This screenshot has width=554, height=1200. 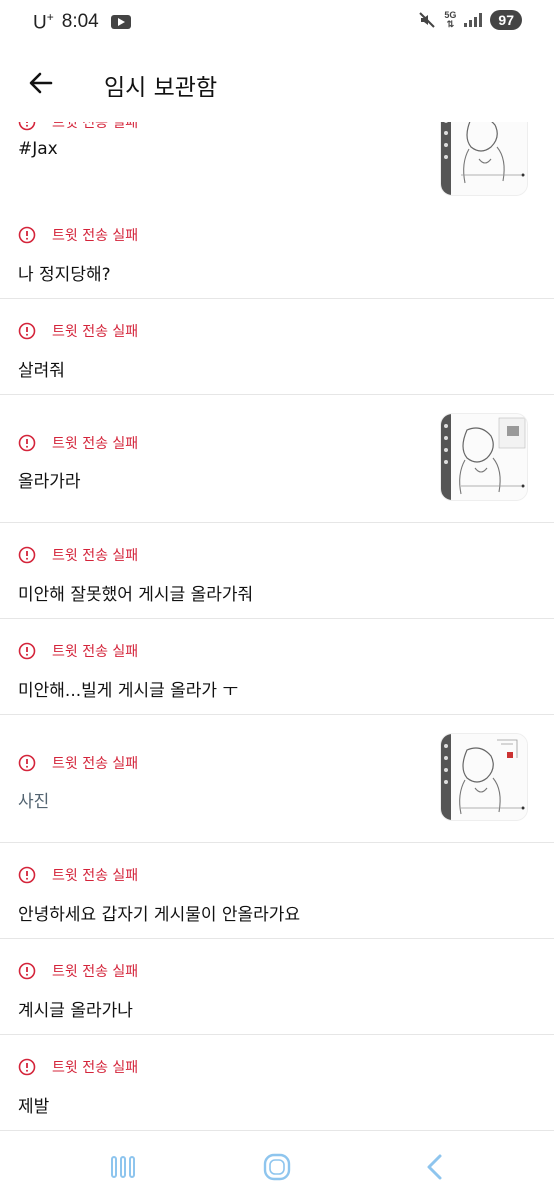 I want to click on draft-item: 트윗 전송 실패 살려줘, so click(x=277, y=347).